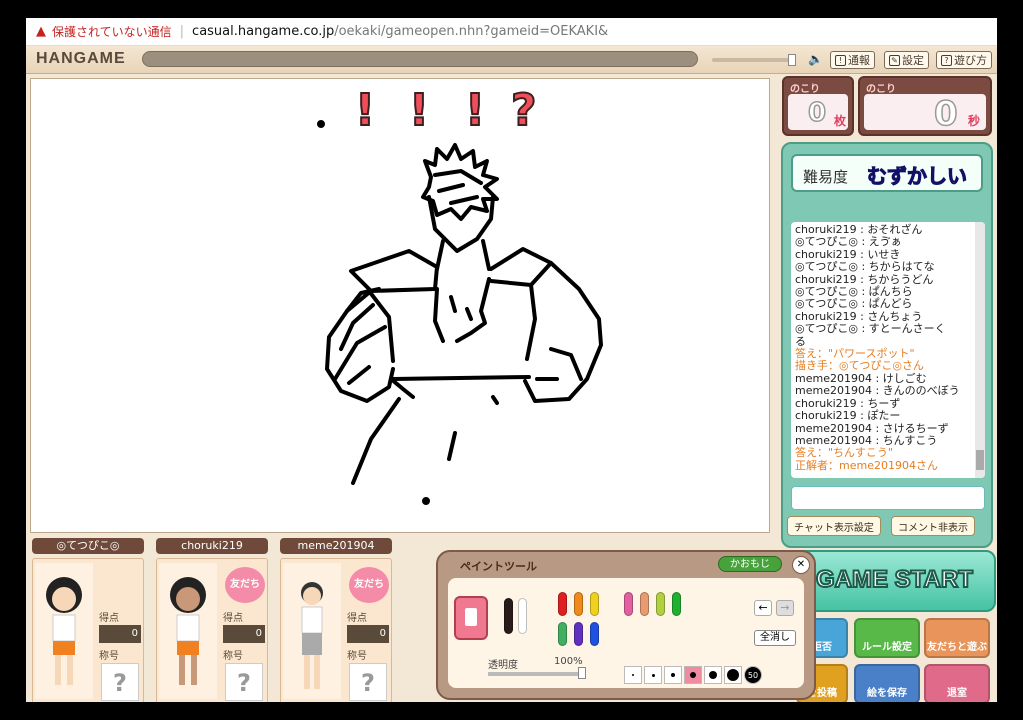 The image size is (1023, 720). I want to click on player-card: choruki219 友だち 得点 0 称号 ?, so click(211, 619).